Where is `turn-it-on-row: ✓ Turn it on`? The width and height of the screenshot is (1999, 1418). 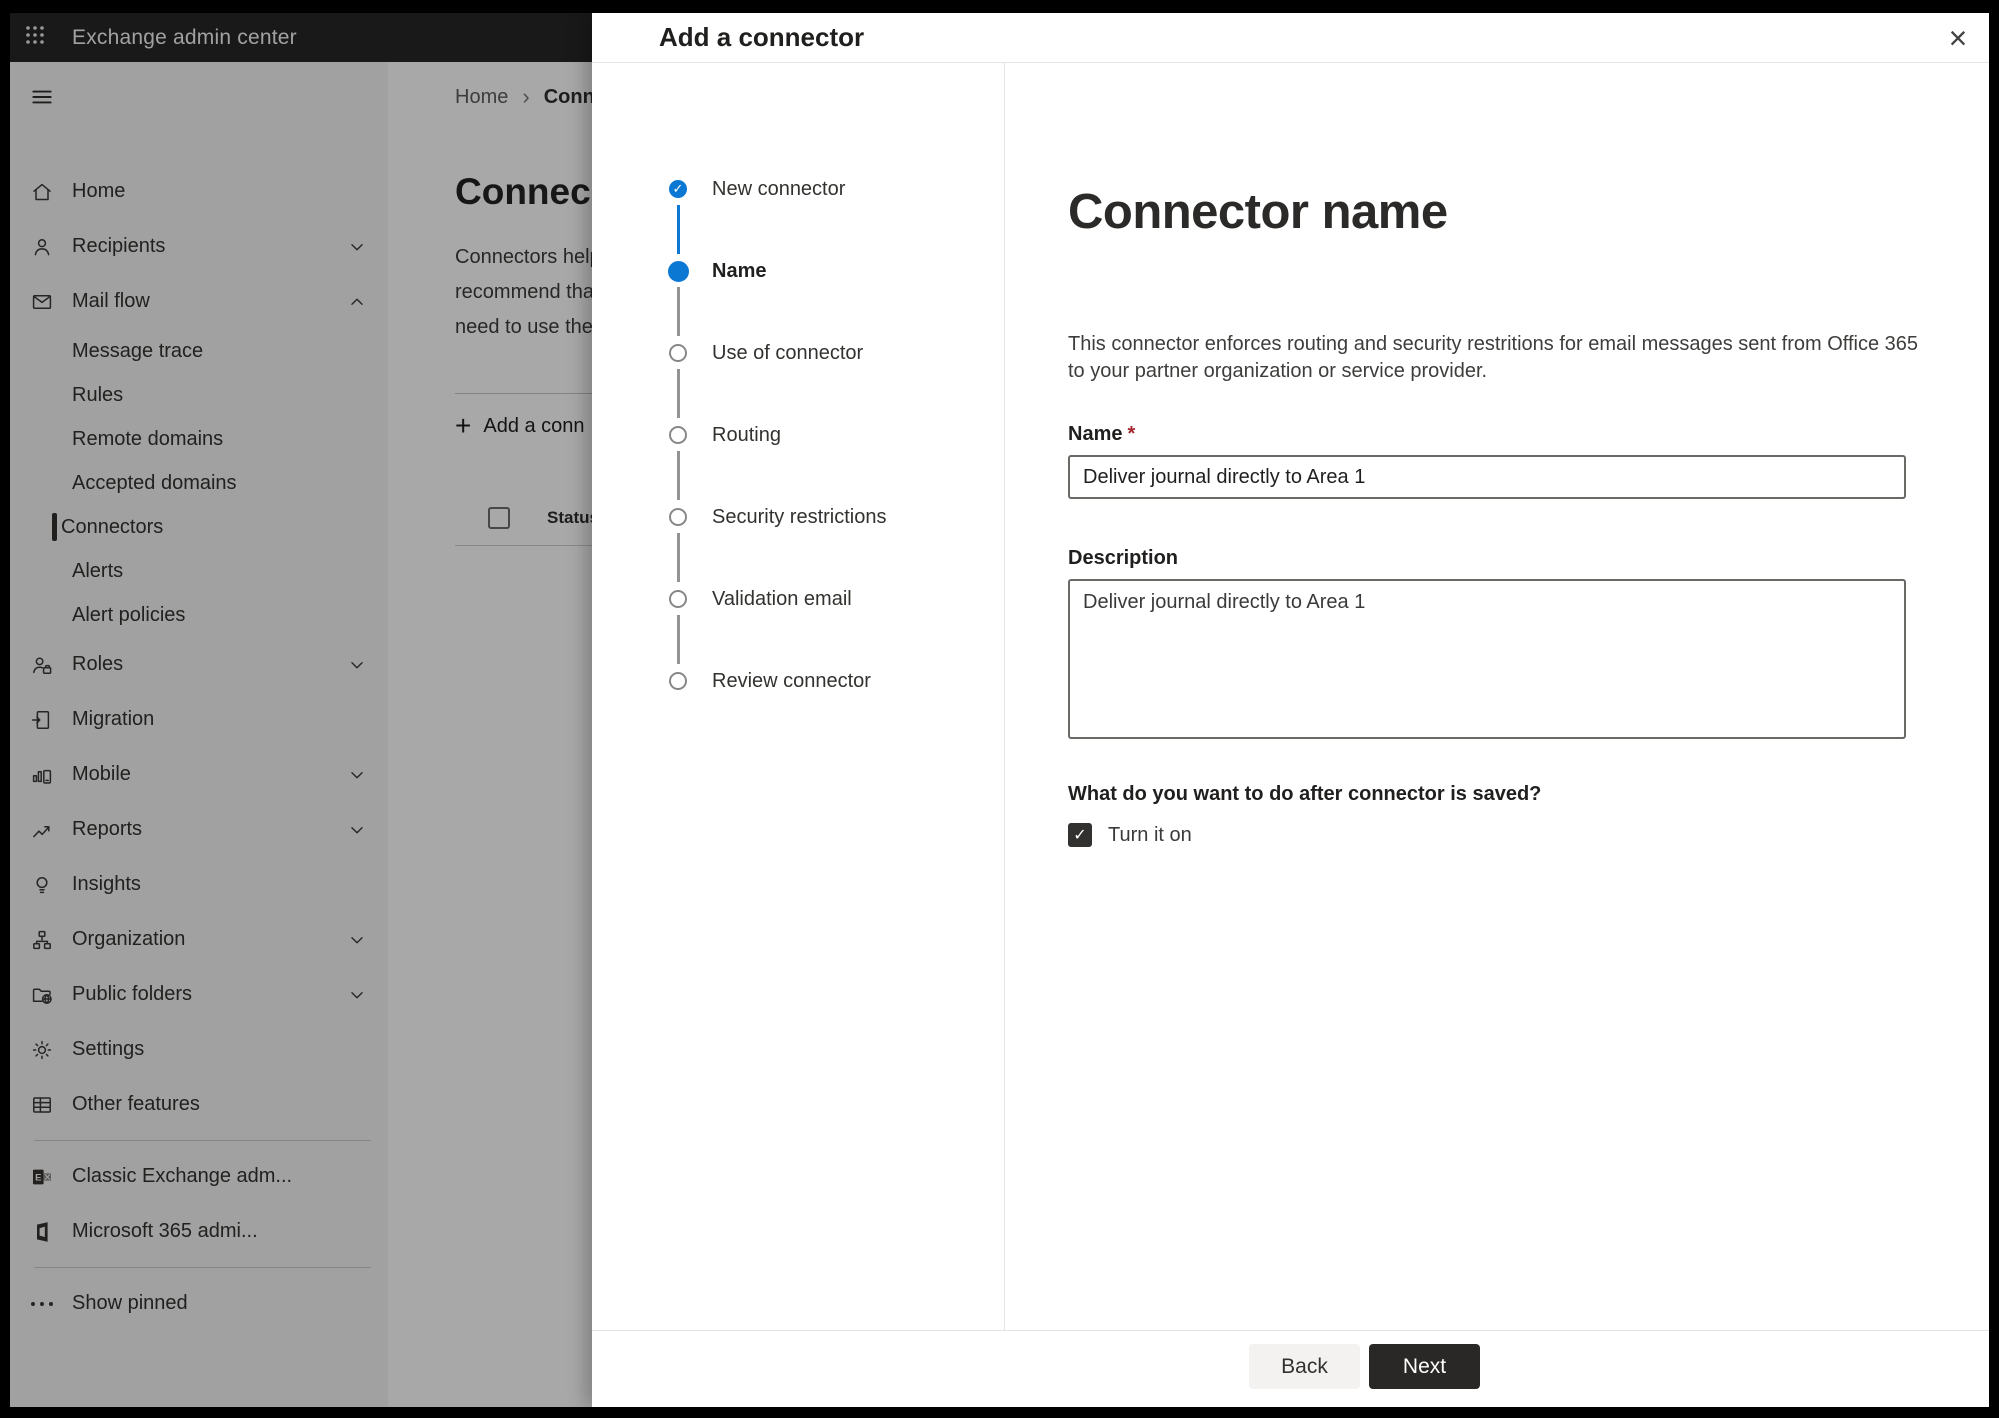
turn-it-on-row: ✓ Turn it on is located at coordinates (1528, 835).